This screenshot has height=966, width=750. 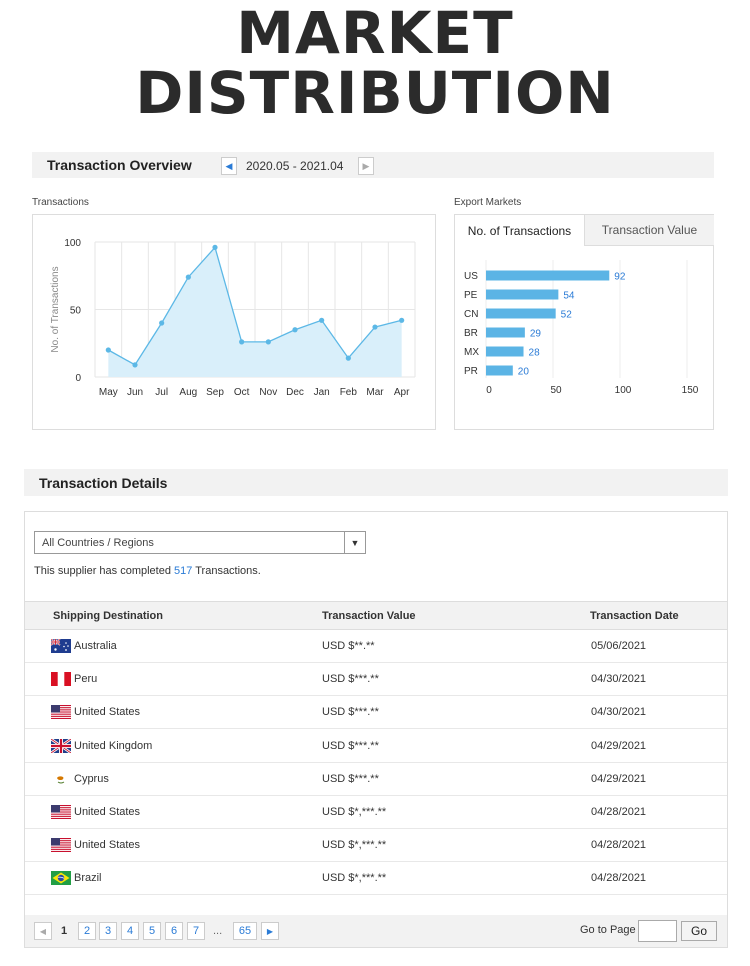 What do you see at coordinates (183, 571) in the screenshot?
I see `summary-count: 517` at bounding box center [183, 571].